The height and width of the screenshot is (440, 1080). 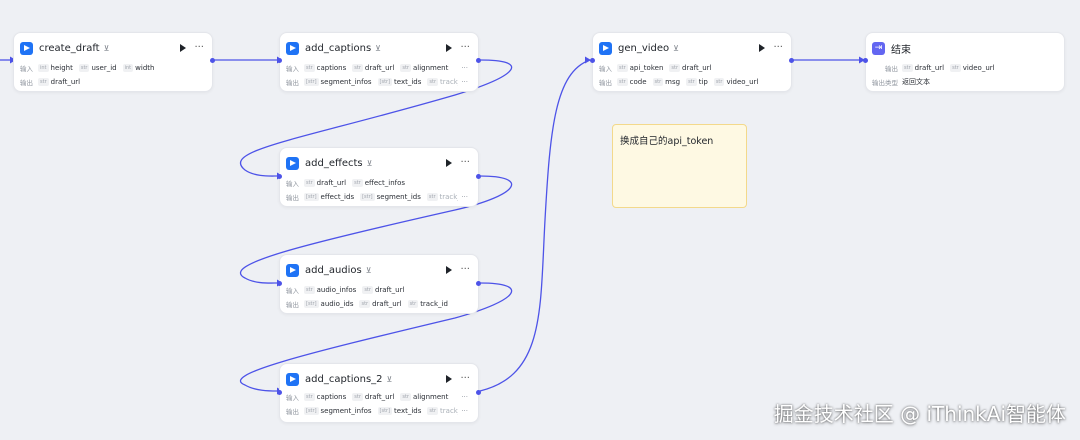 I want to click on param-tag: [str] segment_ids, so click(x=390, y=197).